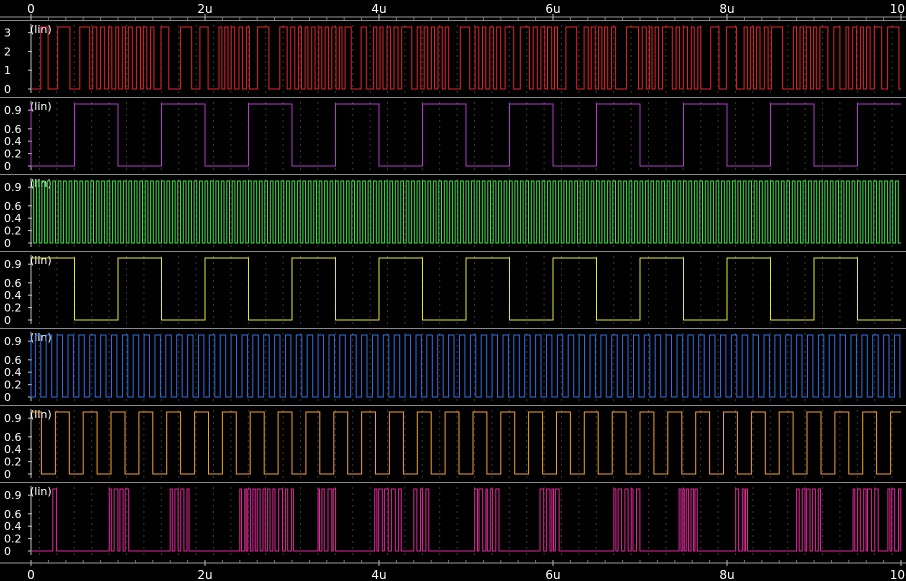 The width and height of the screenshot is (906, 581). What do you see at coordinates (7, 33) in the screenshot?
I see `y-axis-tick-label: 3` at bounding box center [7, 33].